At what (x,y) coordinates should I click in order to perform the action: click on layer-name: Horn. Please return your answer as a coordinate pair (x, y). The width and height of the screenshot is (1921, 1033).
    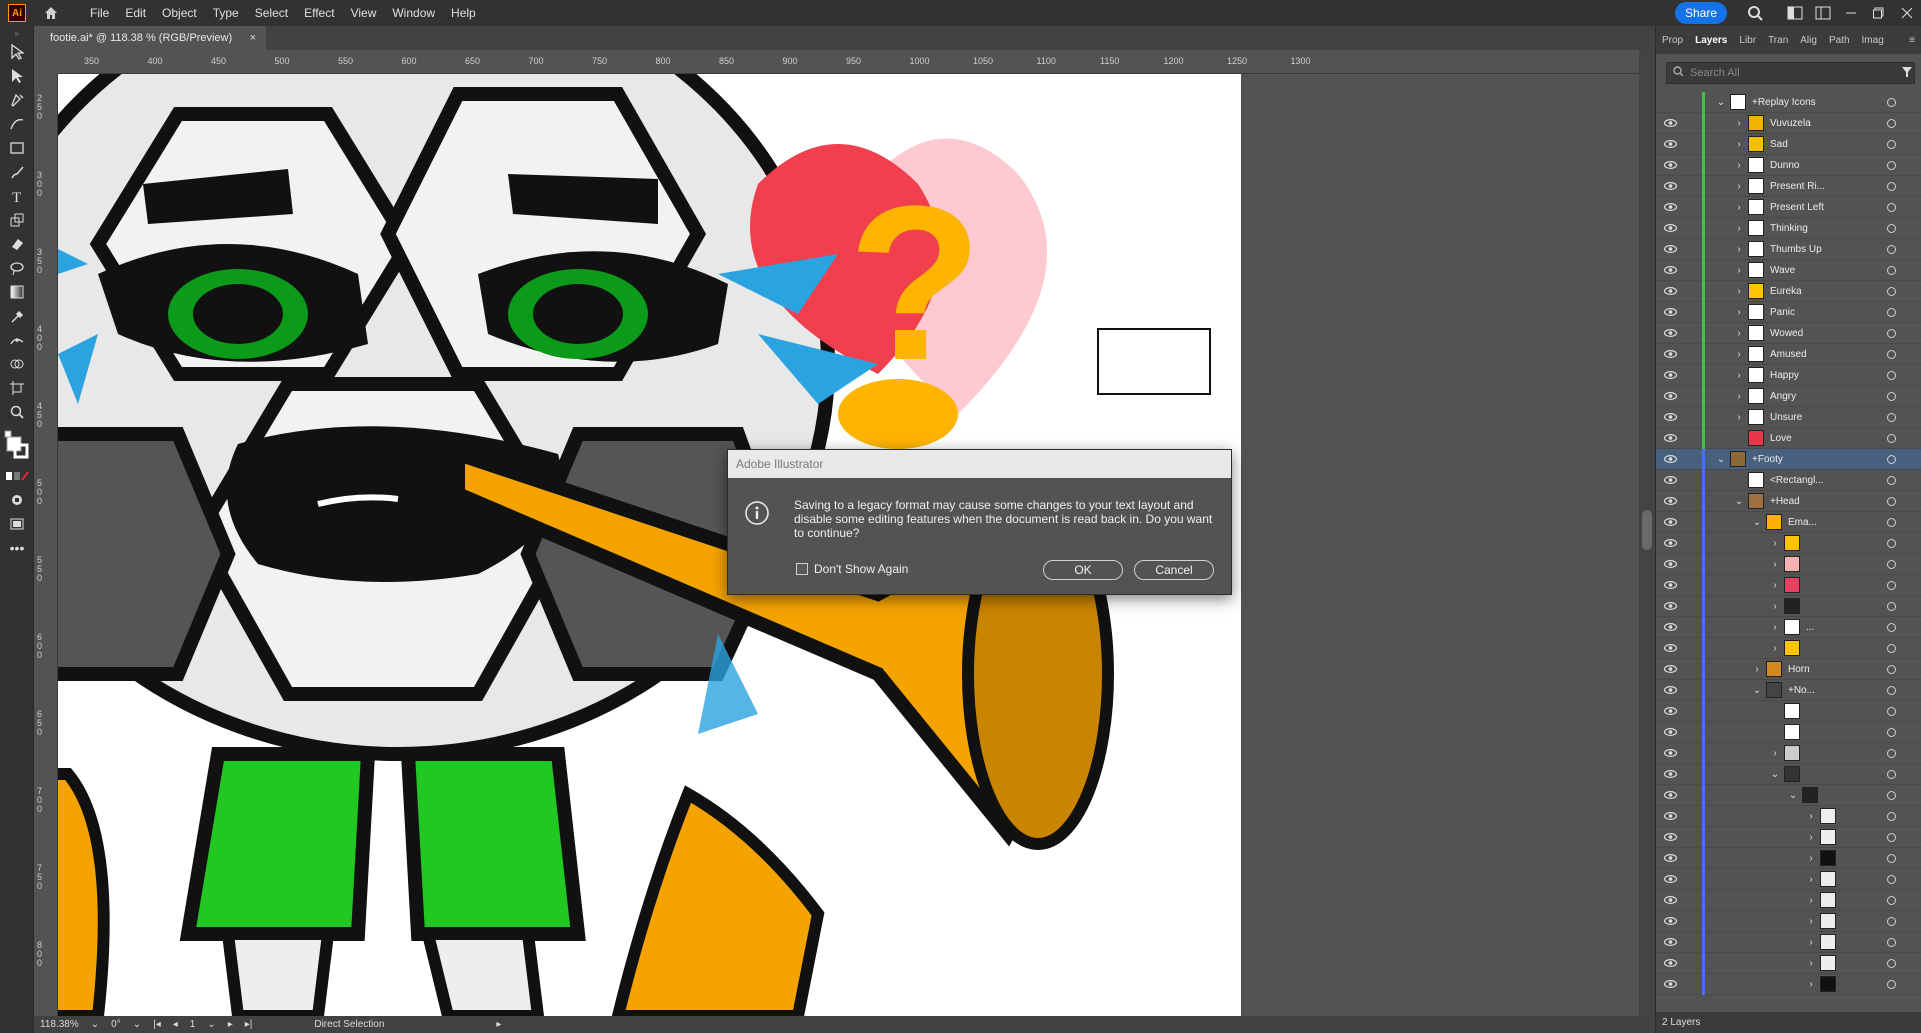
    Looking at the image, I should click on (1799, 669).